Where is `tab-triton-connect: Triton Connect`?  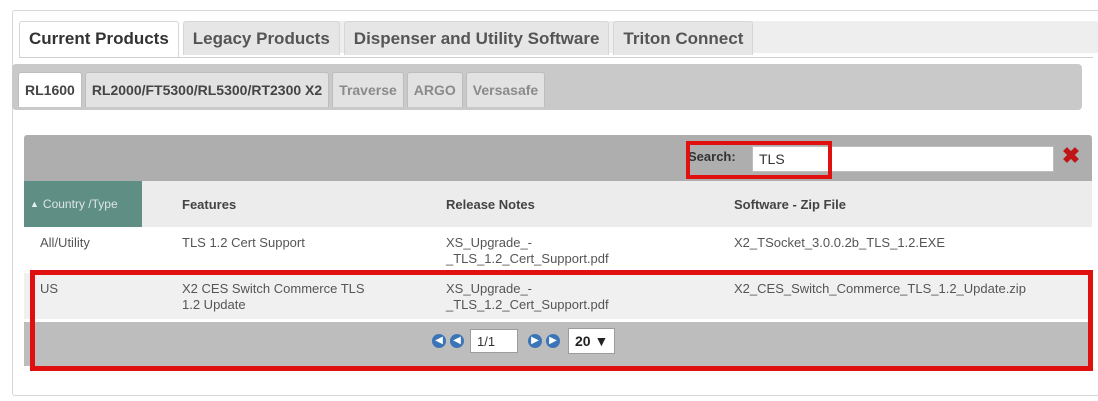
tab-triton-connect: Triton Connect is located at coordinates (683, 38).